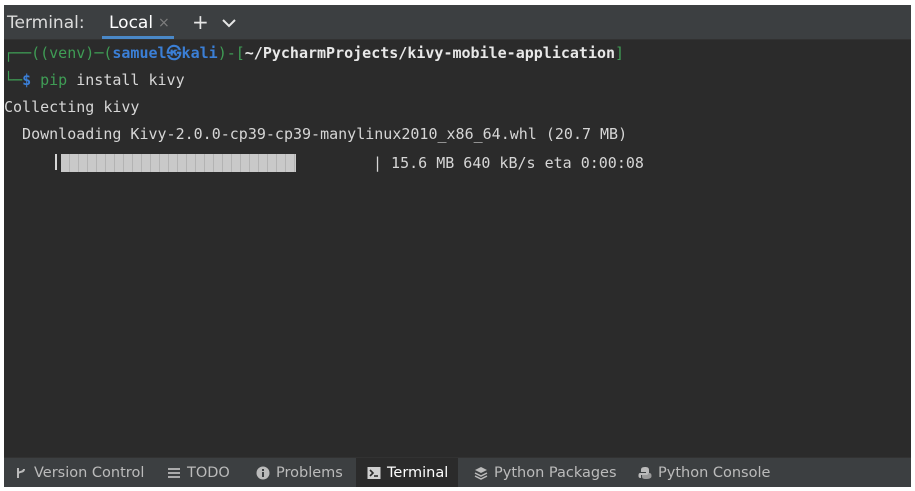 The image size is (915, 491). I want to click on version-control-button: Version Control, so click(82, 472).